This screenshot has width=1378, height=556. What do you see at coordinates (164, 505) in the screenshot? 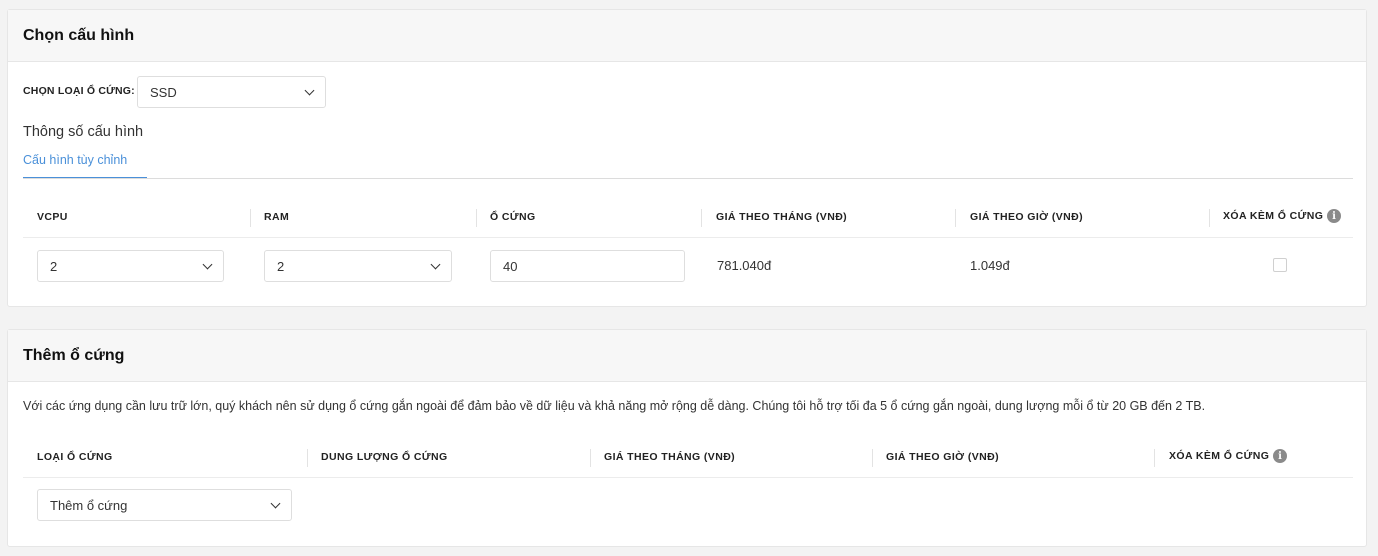
I see `add-disk-select: Thêm ổ cứng` at bounding box center [164, 505].